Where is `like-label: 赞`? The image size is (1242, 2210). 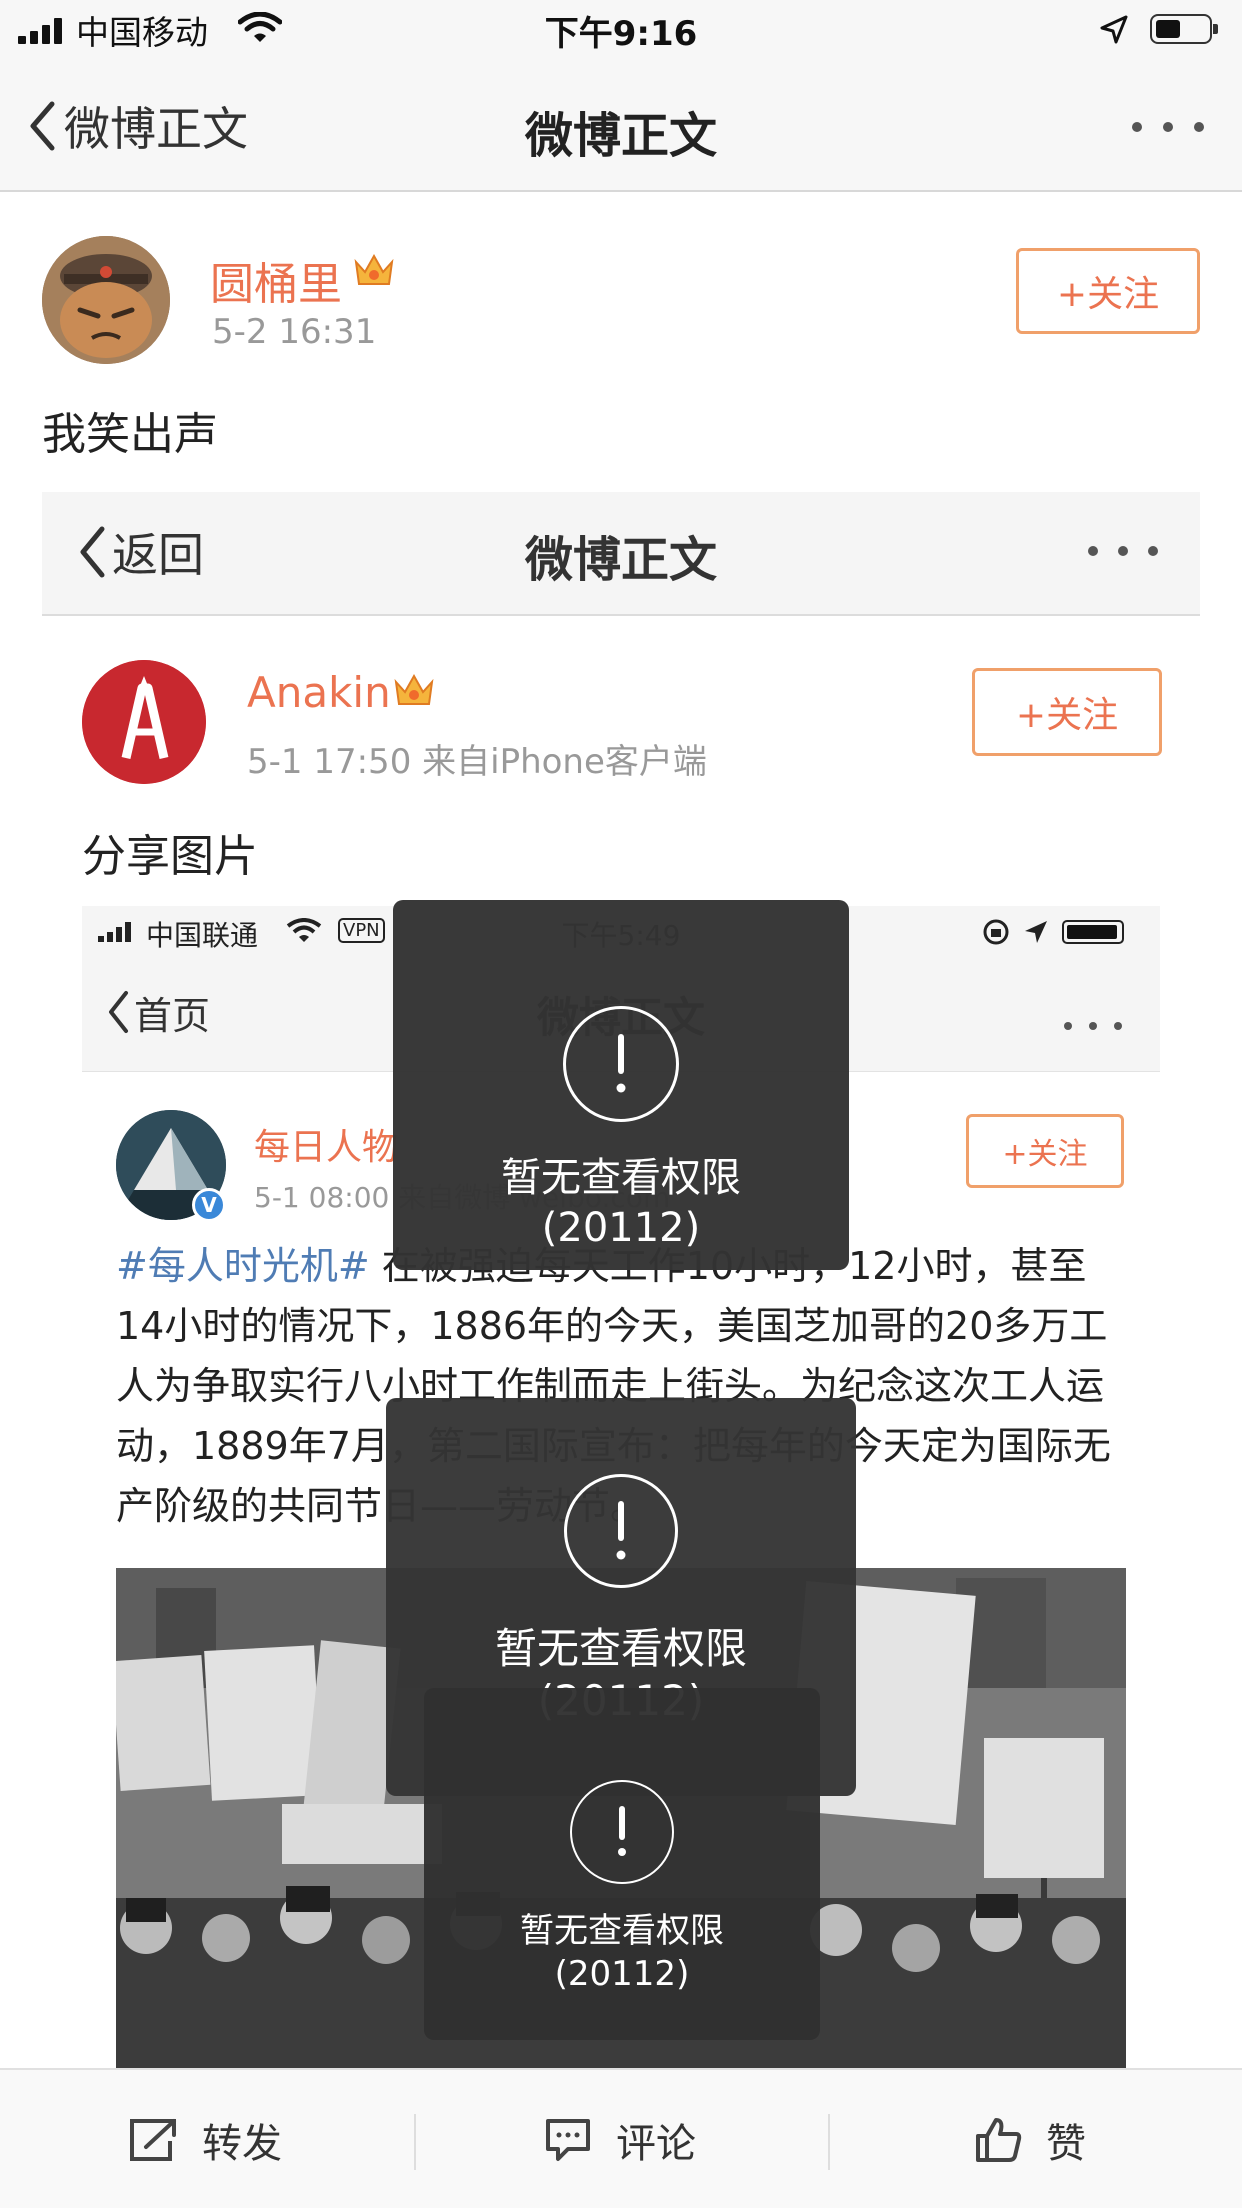 like-label: 赞 is located at coordinates (1066, 2144).